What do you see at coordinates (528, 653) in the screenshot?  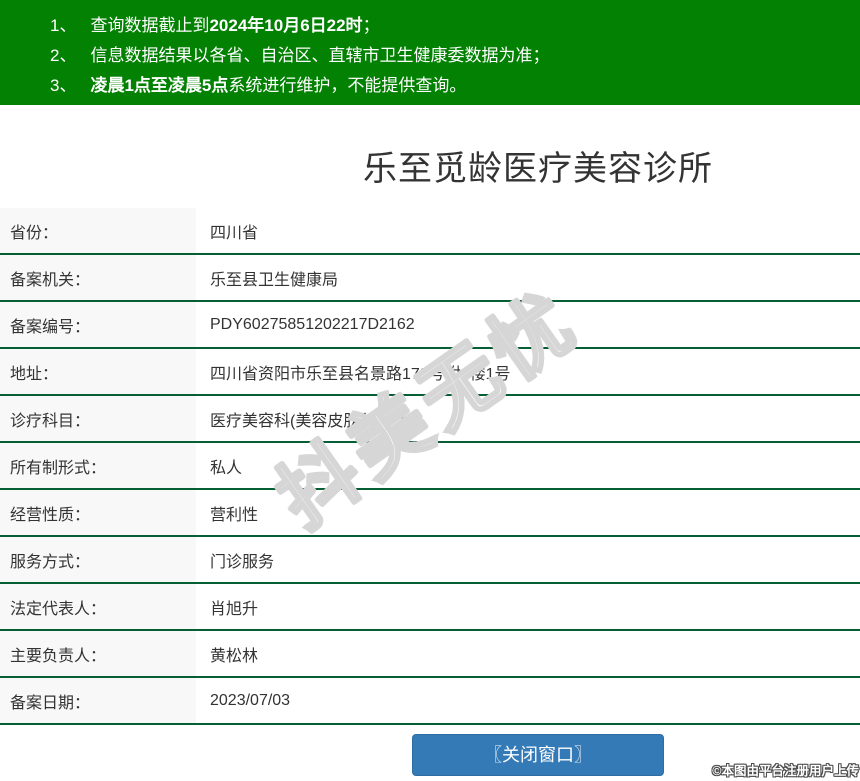 I see `row-value: 黄松林` at bounding box center [528, 653].